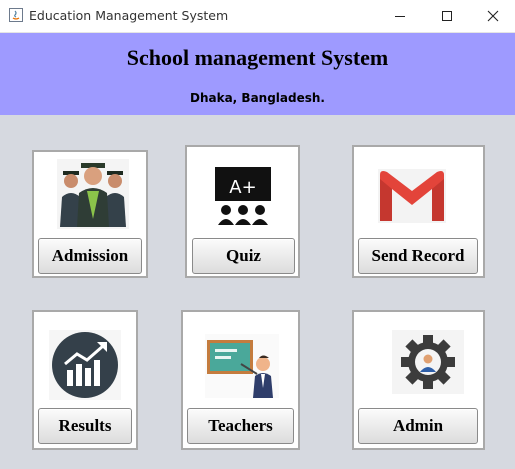 Image resolution: width=515 pixels, height=469 pixels. I want to click on page-subtitle: Dhaka, Bangladesh., so click(257, 98).